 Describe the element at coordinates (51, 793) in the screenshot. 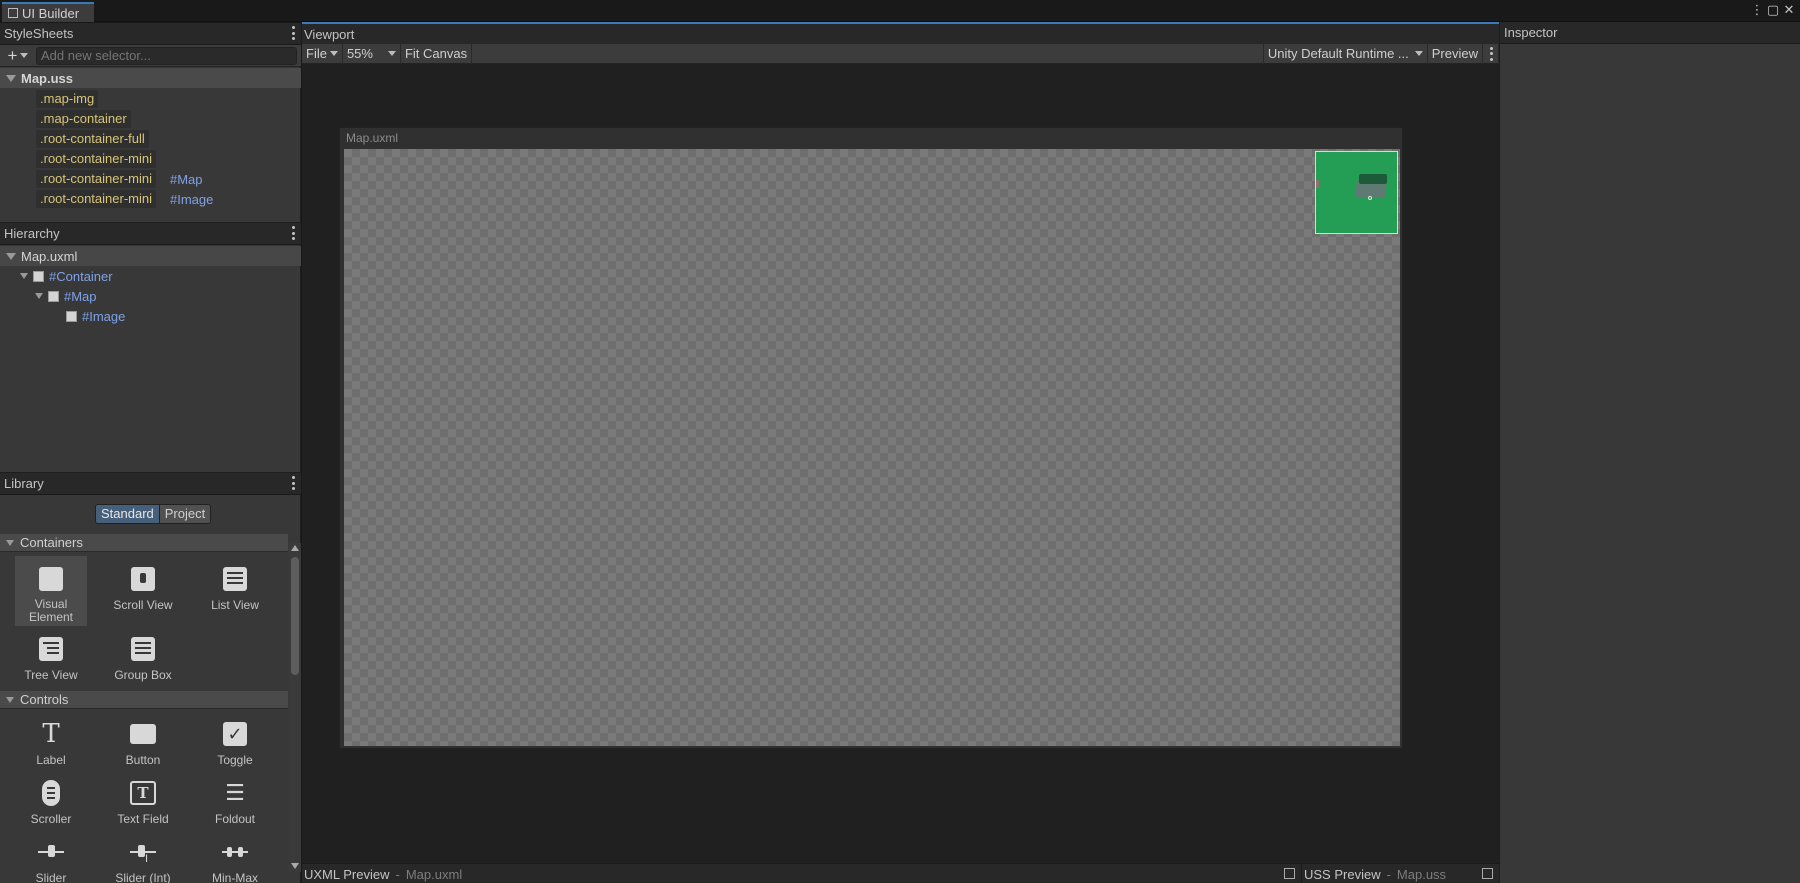

I see `scroller-icon` at that location.